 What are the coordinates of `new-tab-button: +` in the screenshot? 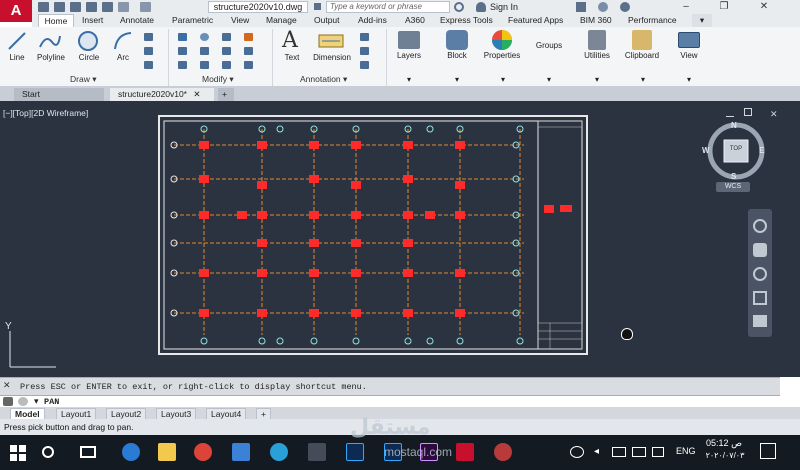 It's located at (226, 94).